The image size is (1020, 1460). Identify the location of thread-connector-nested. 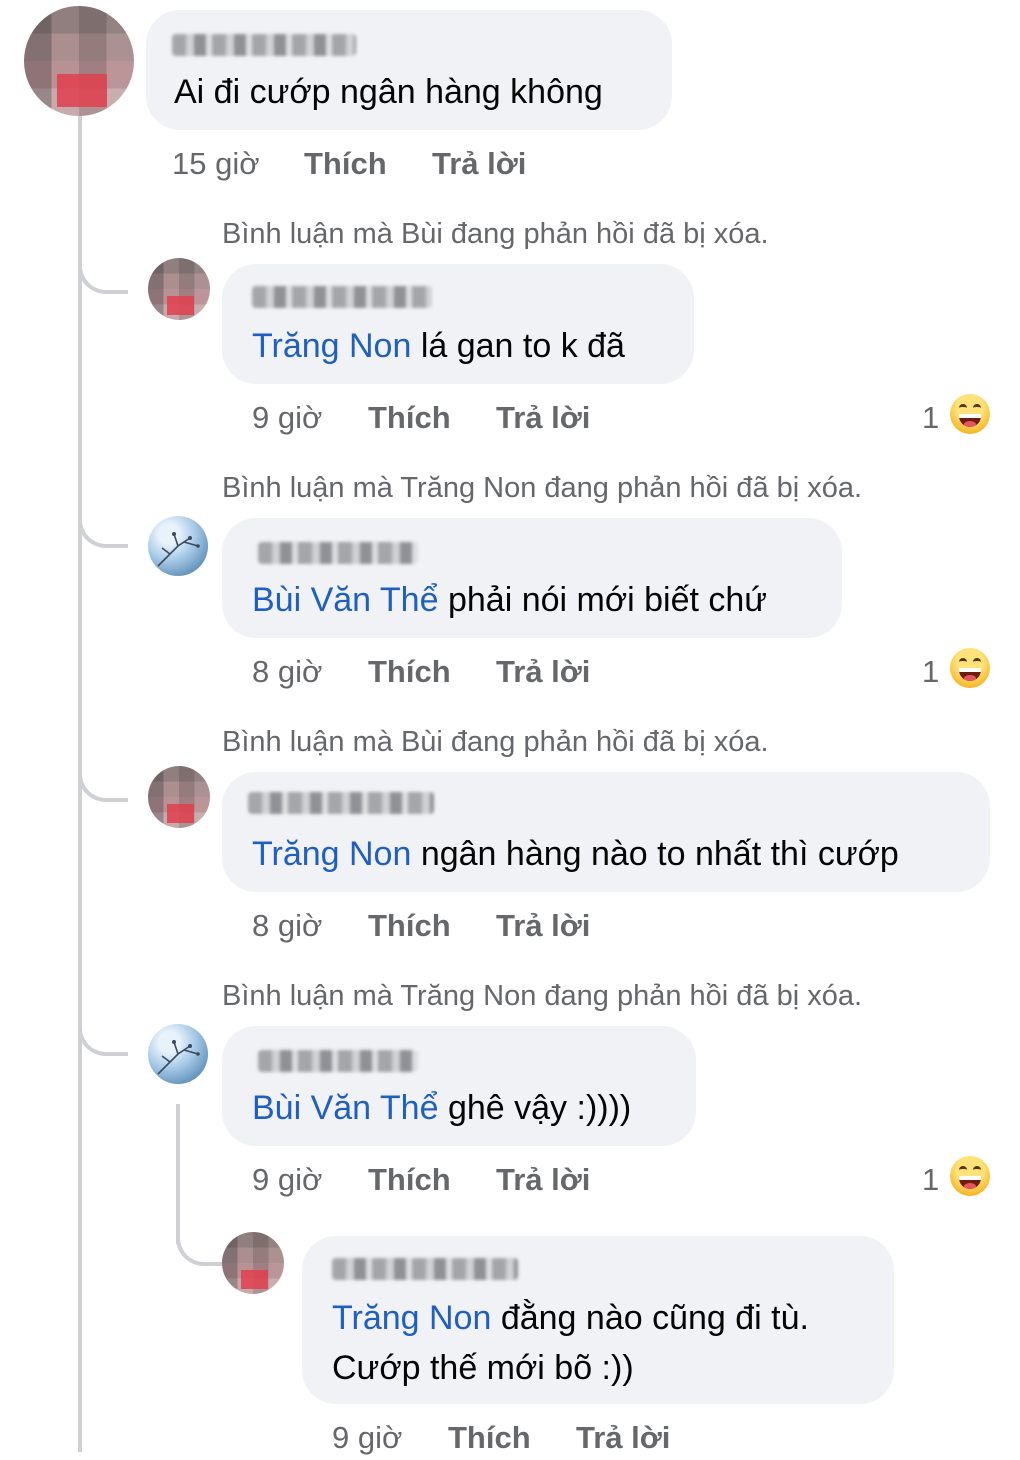
(200, 1240).